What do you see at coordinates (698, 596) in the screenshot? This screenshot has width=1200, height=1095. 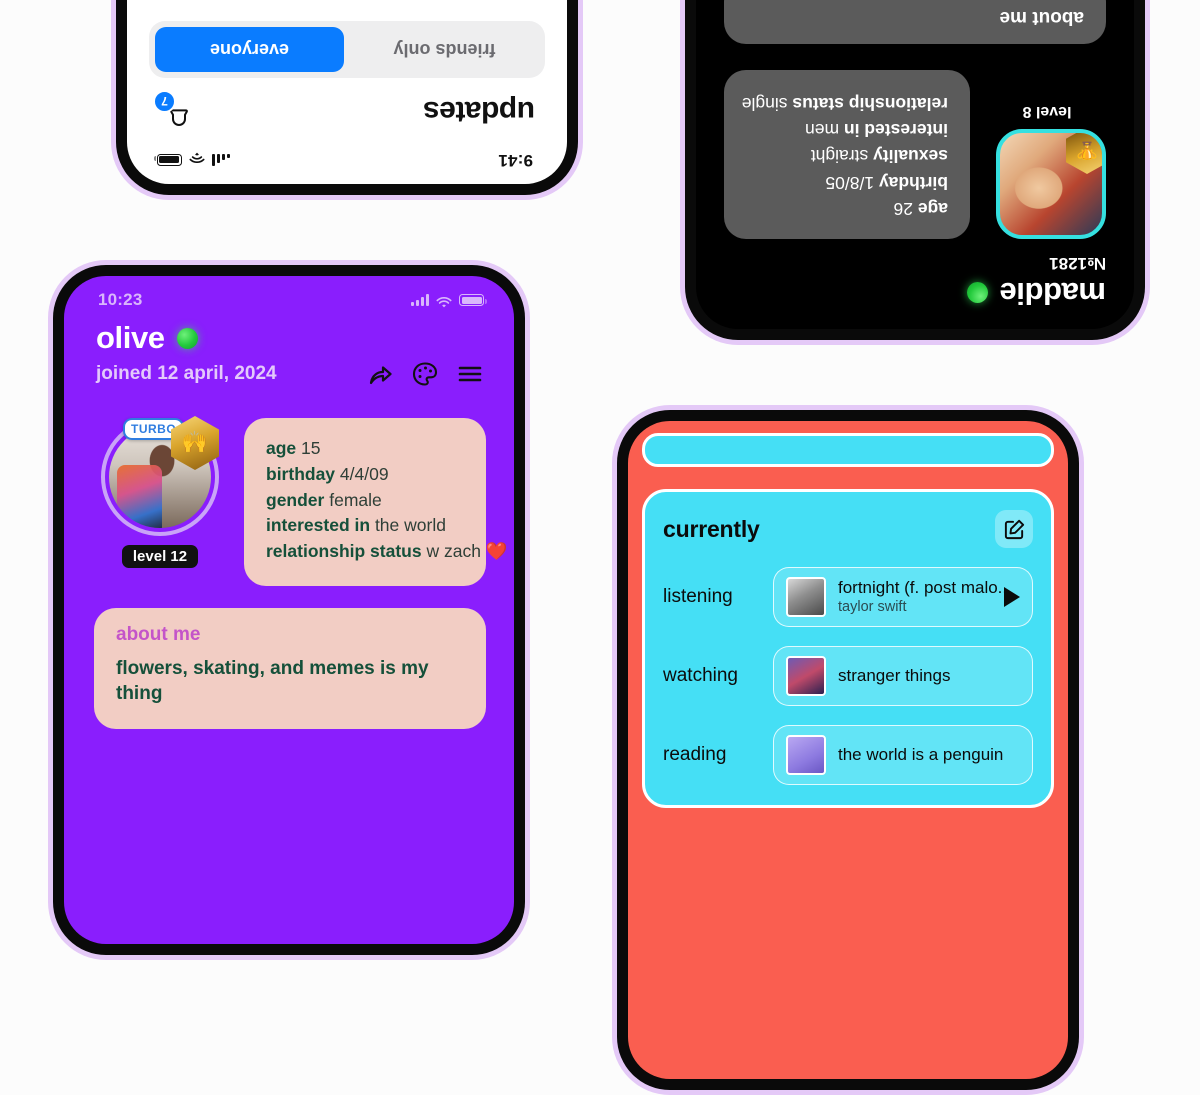 I see `row-label: listening` at bounding box center [698, 596].